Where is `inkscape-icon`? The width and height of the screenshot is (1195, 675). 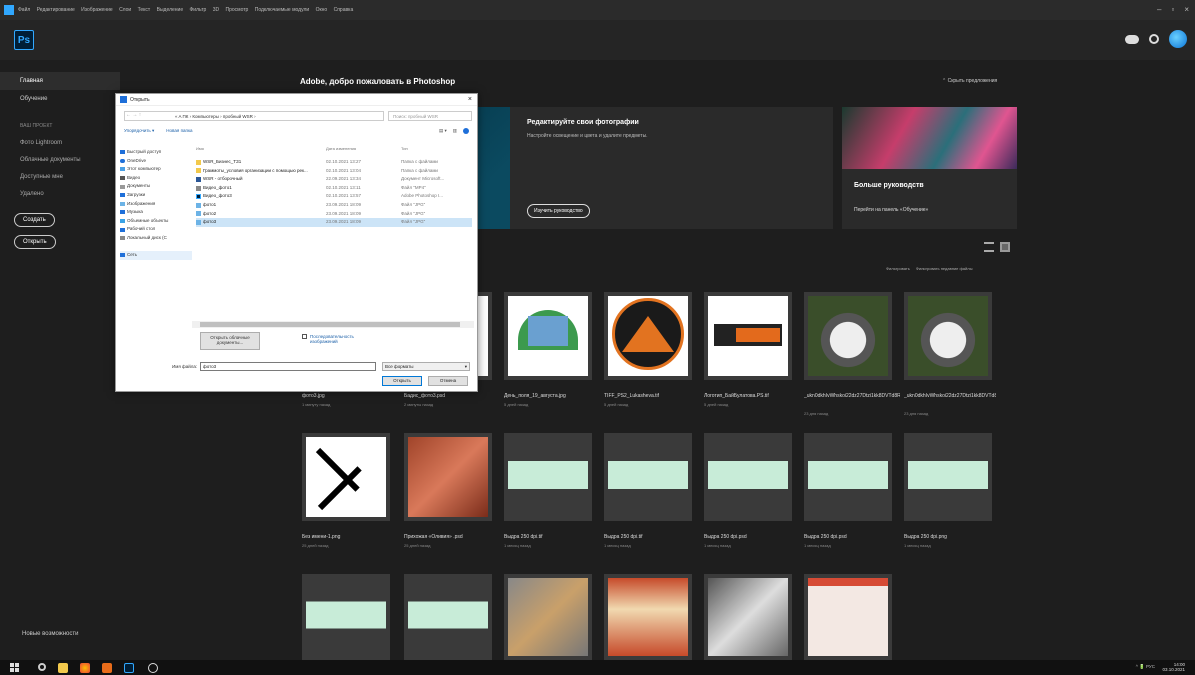 inkscape-icon is located at coordinates (153, 668).